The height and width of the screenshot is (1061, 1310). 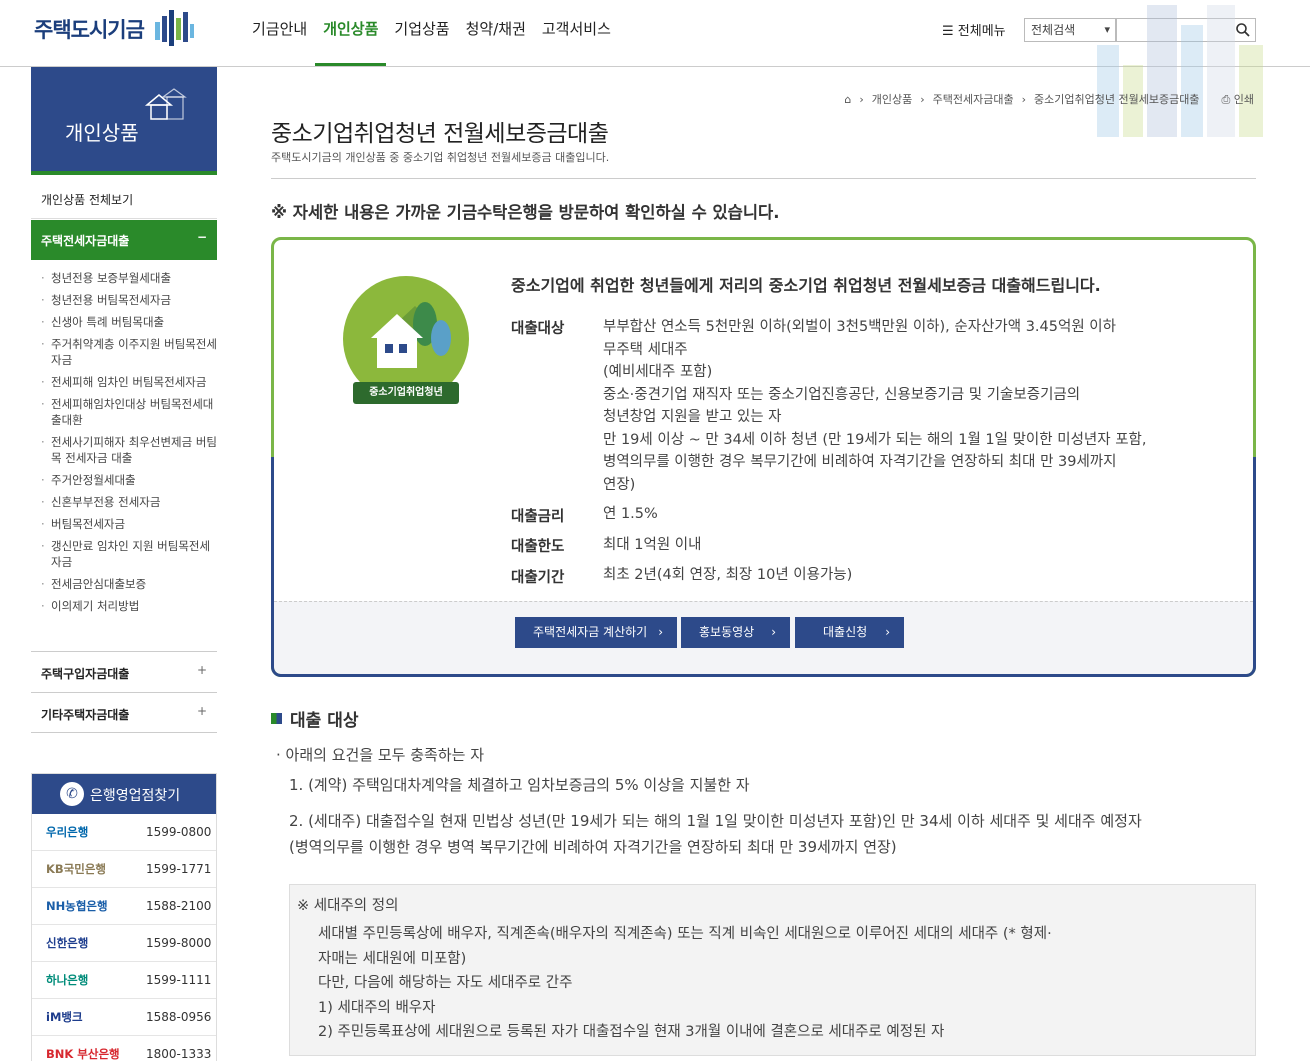 I want to click on breadcrumb-item: 중소기업취업청년 전월세보증금대출, so click(x=1116, y=99).